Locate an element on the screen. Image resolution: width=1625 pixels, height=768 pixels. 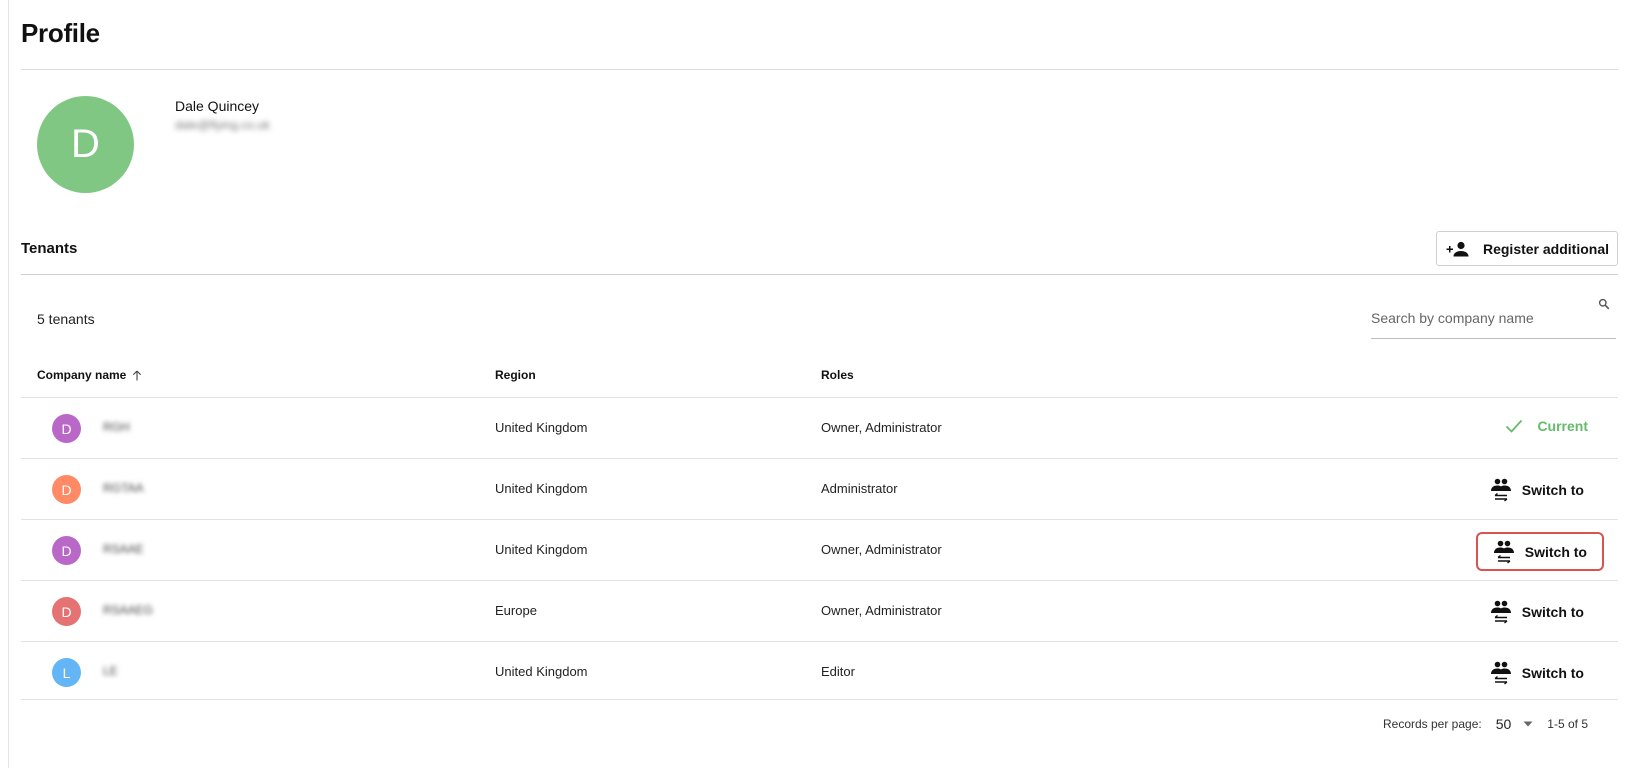
column-header-company-label: Company name is located at coordinates (82, 375).